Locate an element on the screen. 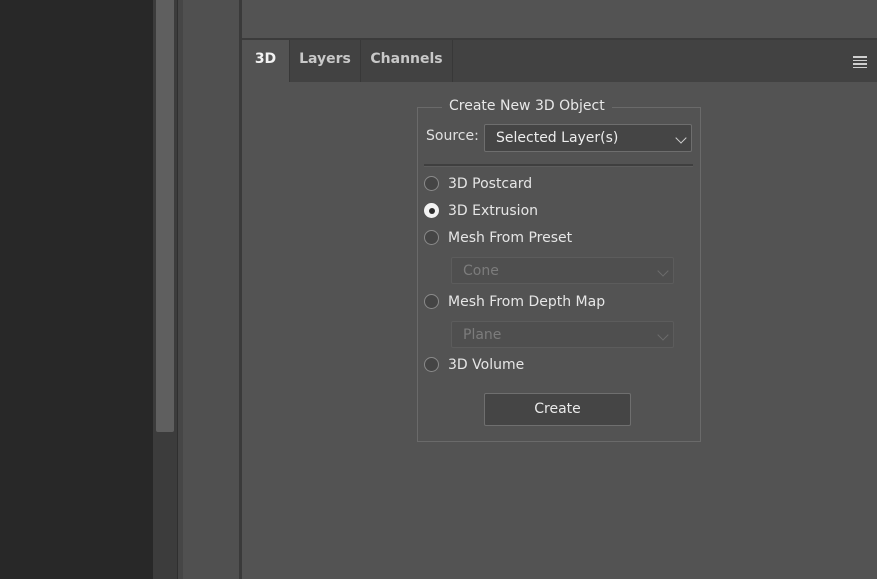 The image size is (877, 579). collapsed-panel-dock is located at coordinates (211, 289).